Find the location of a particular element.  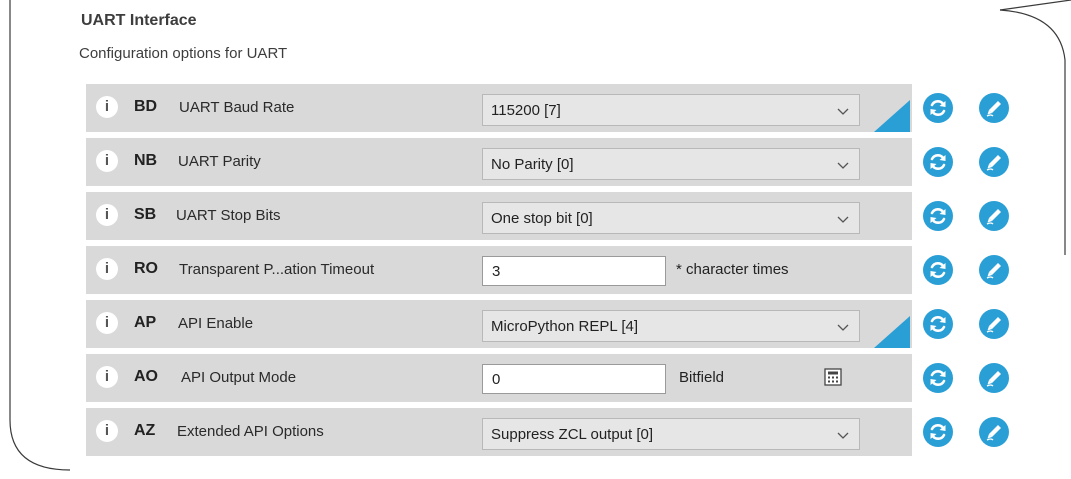

write-sb-button is located at coordinates (994, 216).